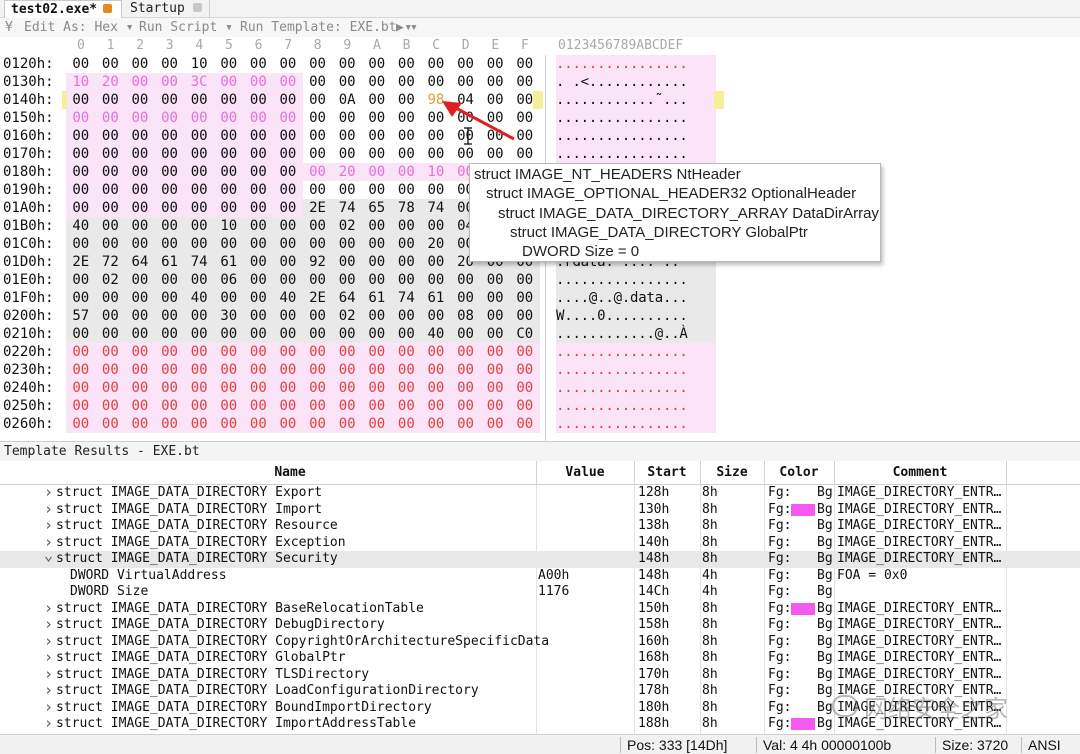 The width and height of the screenshot is (1080, 754). Describe the element at coordinates (199, 298) in the screenshot. I see `hex-byte: 40` at that location.